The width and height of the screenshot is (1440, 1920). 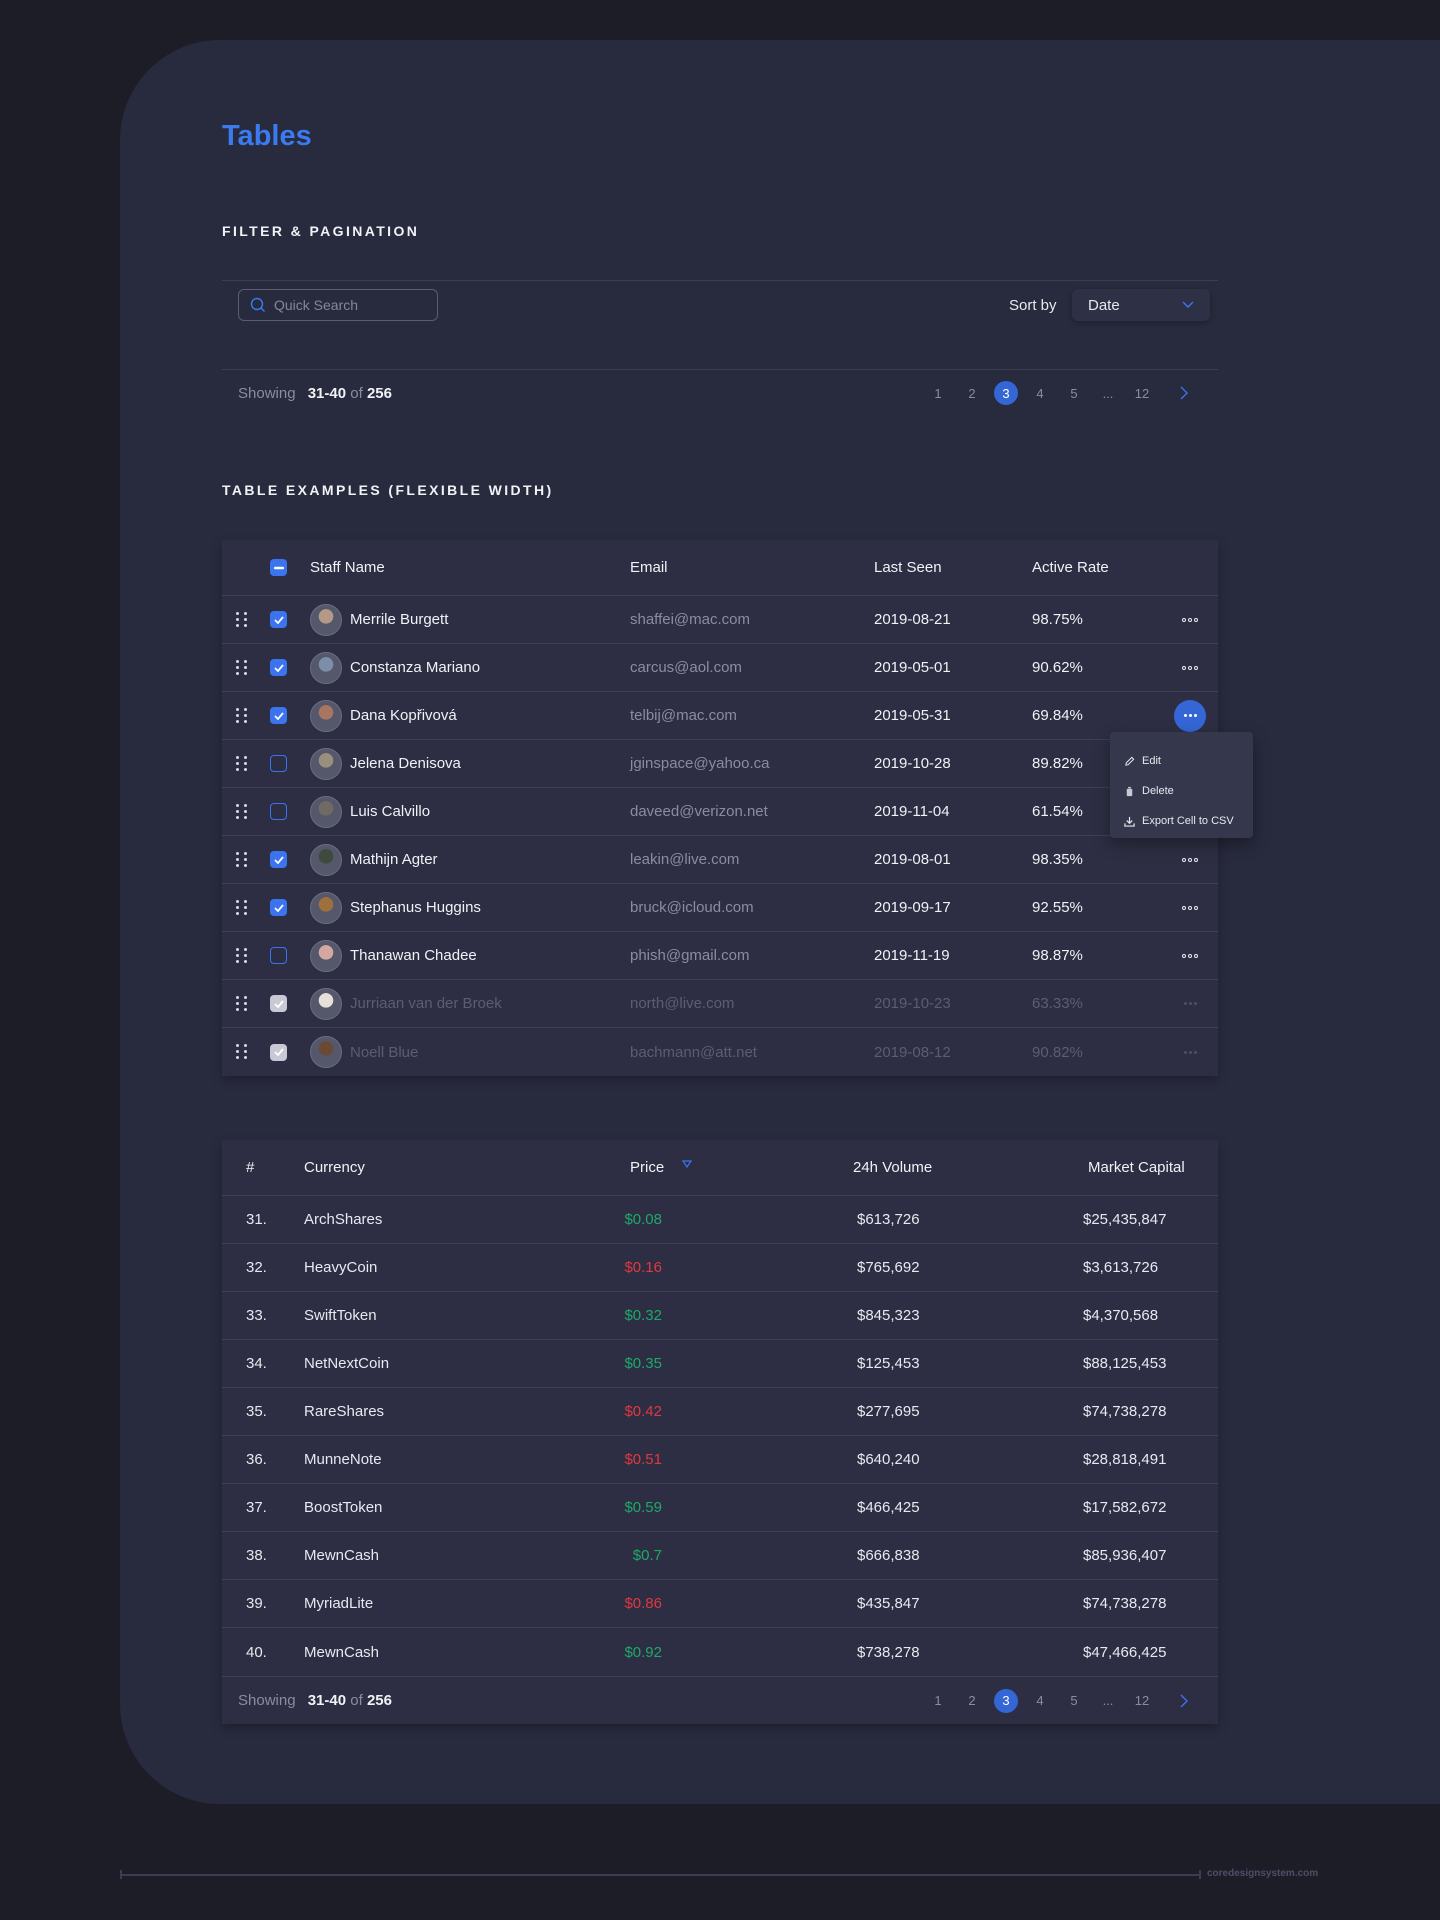 What do you see at coordinates (347, 567) in the screenshot?
I see `col-staff-name: Staff Name` at bounding box center [347, 567].